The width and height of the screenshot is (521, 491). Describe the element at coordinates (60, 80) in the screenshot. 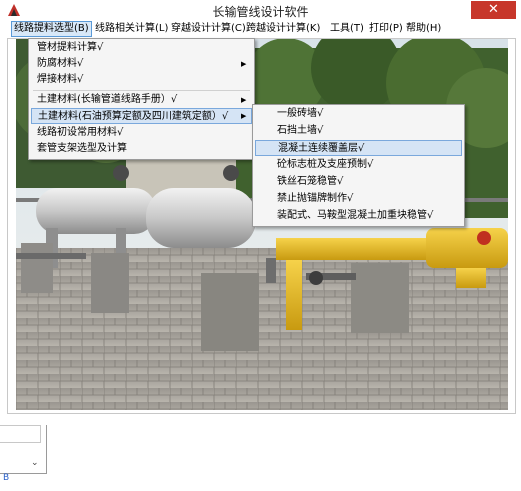

I see `menu-item-welding: 焊接材料√` at that location.